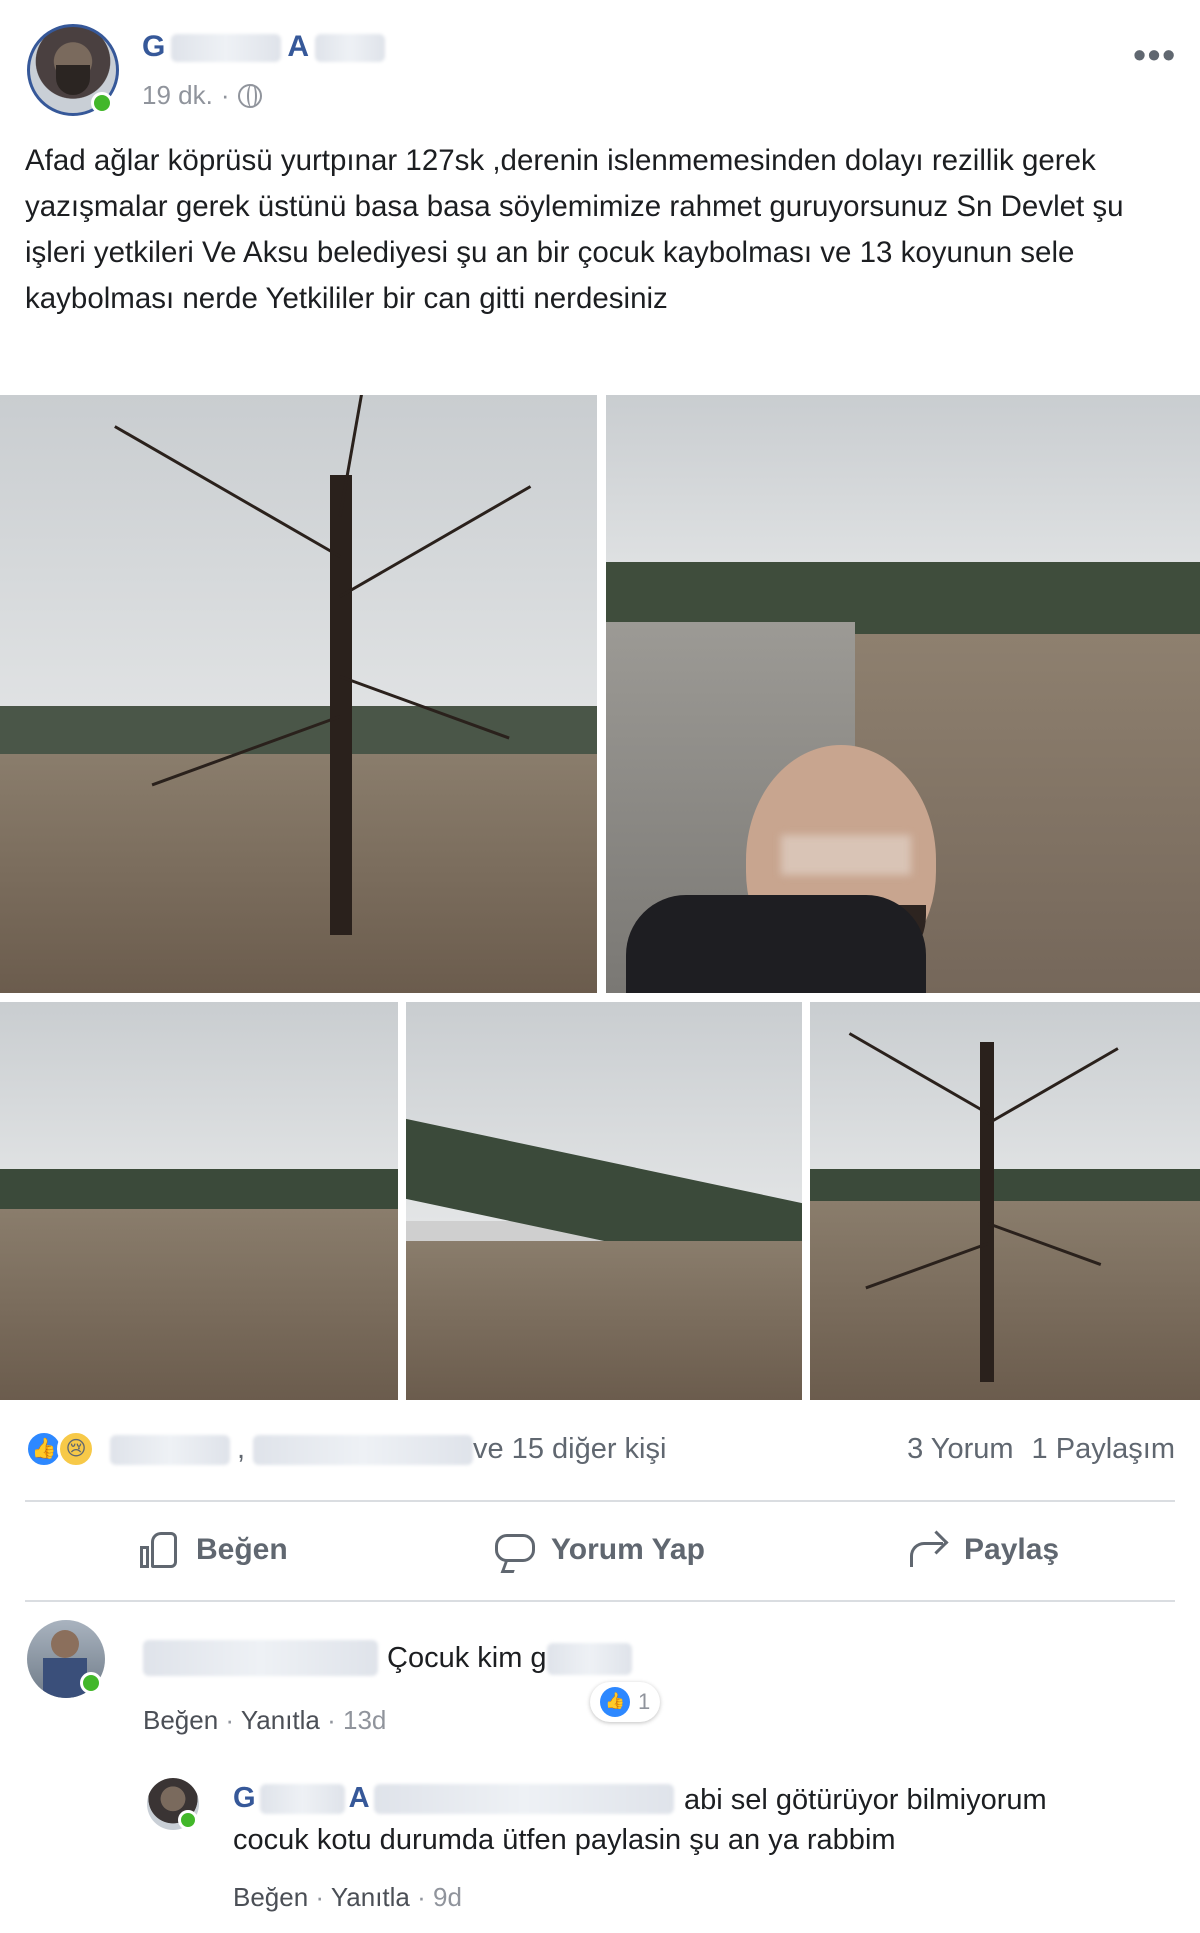 This screenshot has width=1200, height=1933. I want to click on reply-actions: Beğen · Yanıtla · 9d, so click(347, 1897).